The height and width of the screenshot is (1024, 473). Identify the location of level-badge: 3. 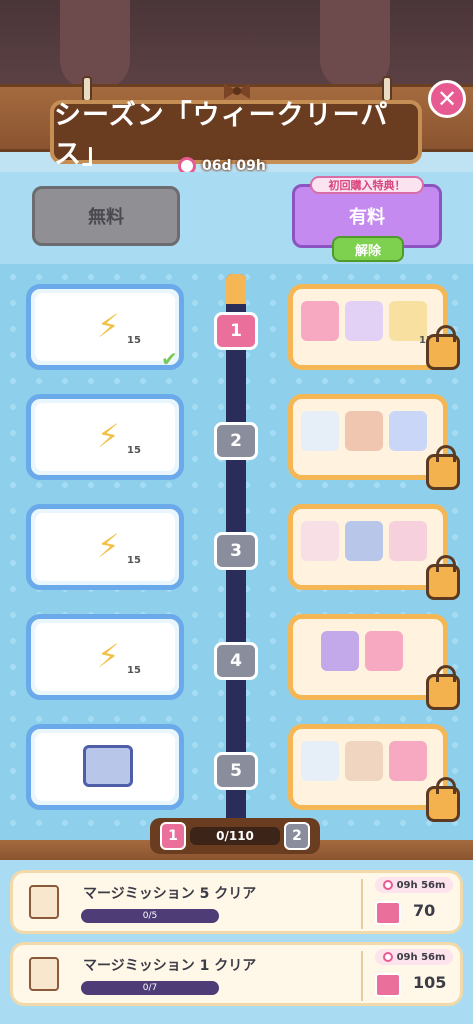
(236, 551).